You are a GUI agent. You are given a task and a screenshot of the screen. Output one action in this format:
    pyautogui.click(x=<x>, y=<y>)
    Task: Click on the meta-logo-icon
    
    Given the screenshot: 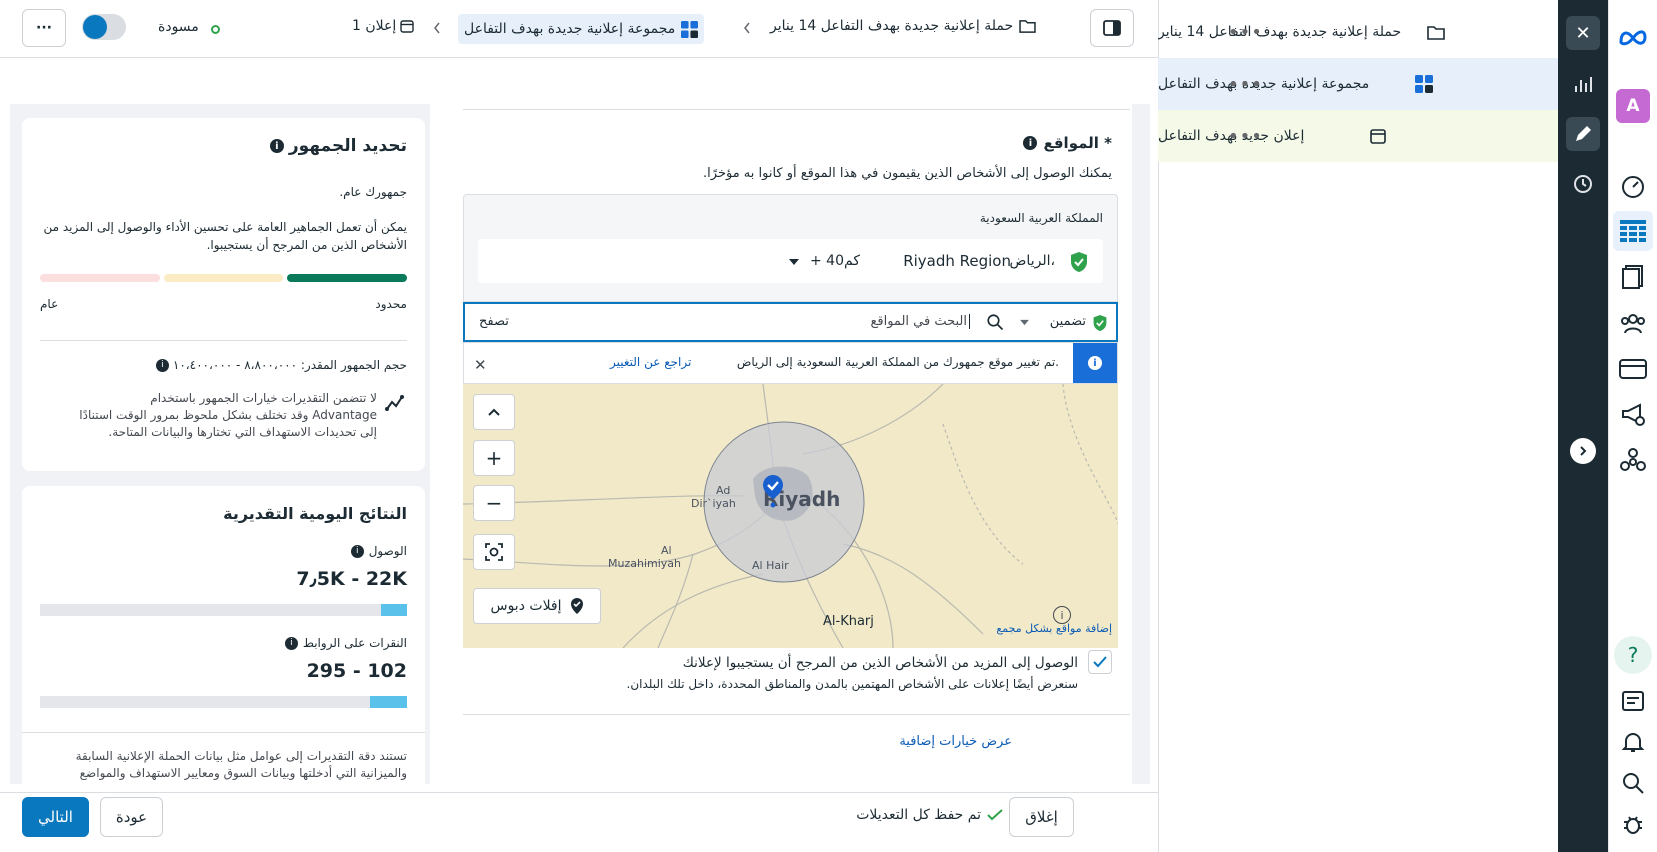 What is the action you would take?
    pyautogui.click(x=1633, y=37)
    